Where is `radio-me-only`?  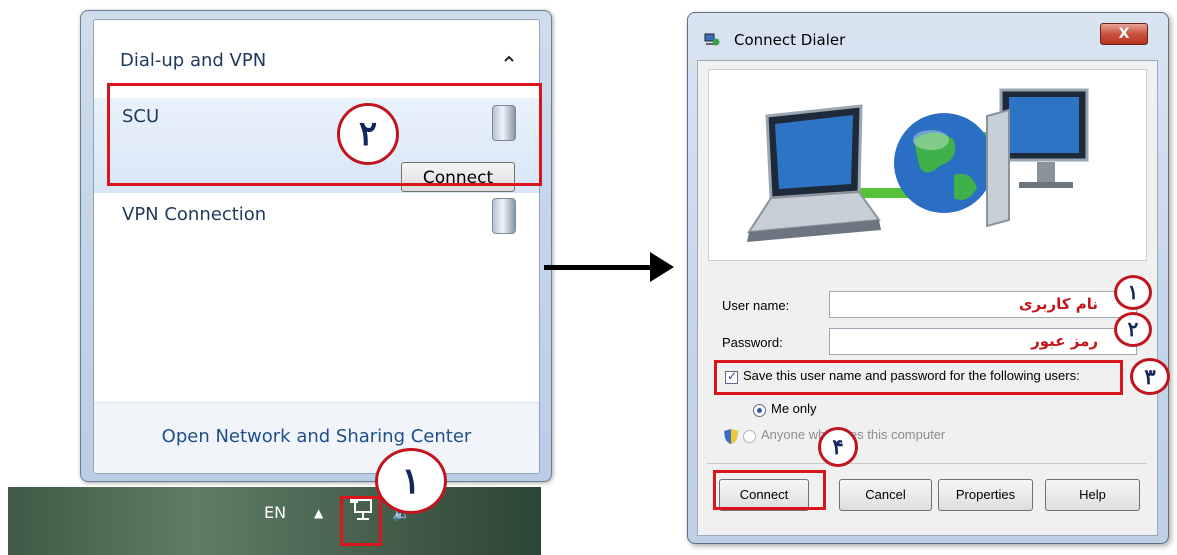 radio-me-only is located at coordinates (759, 410).